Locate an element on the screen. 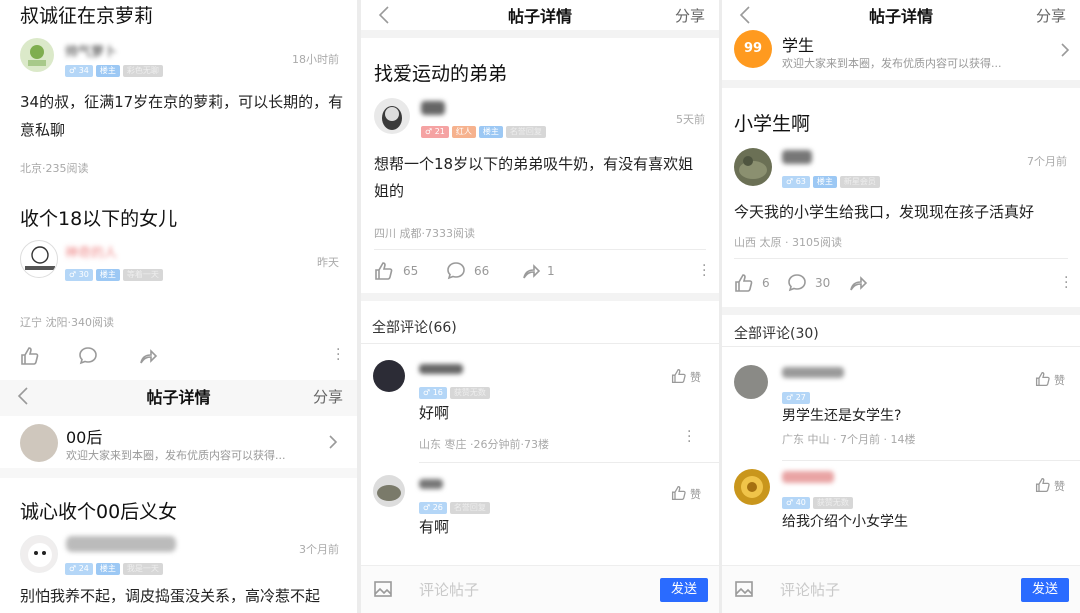  nav-bar: 帖子详情 分享 is located at coordinates (540, 15).